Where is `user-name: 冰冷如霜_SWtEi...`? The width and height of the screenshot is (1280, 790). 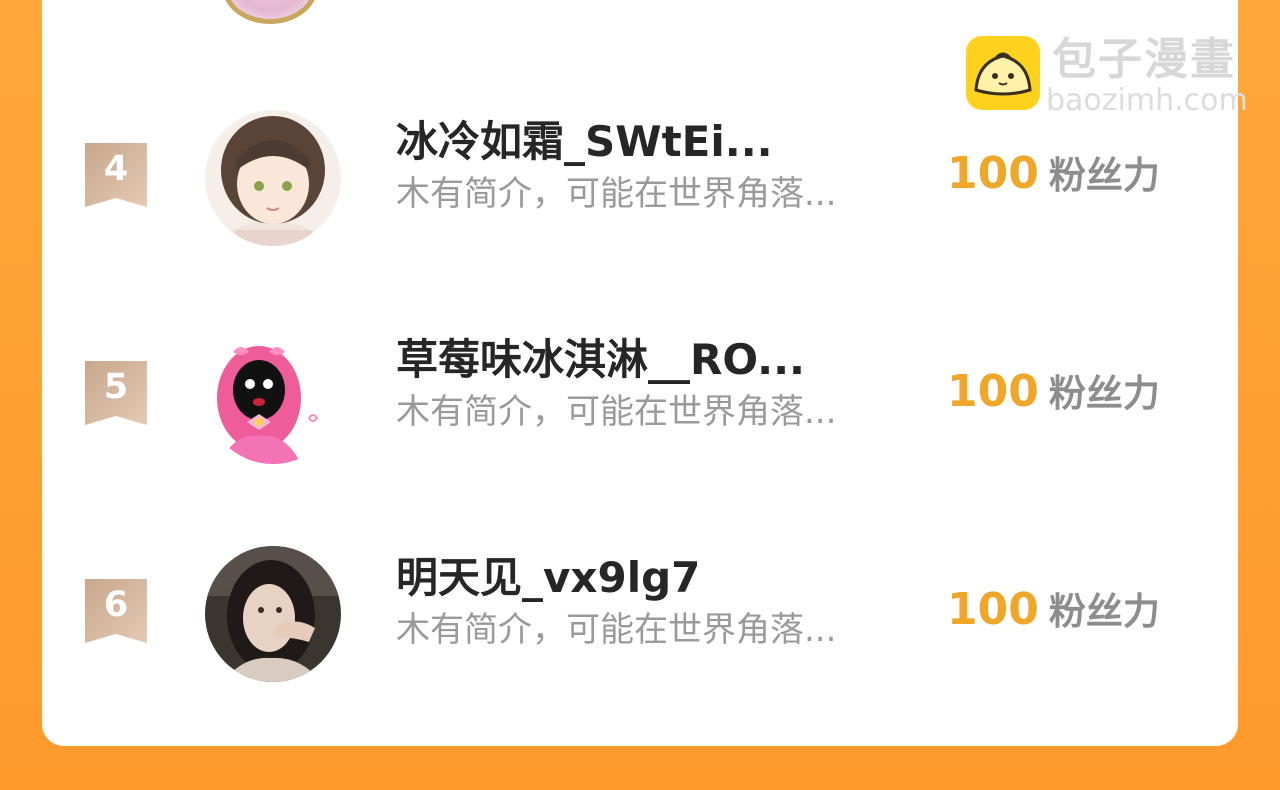 user-name: 冰冷如霜_SWtEi... is located at coordinates (584, 142).